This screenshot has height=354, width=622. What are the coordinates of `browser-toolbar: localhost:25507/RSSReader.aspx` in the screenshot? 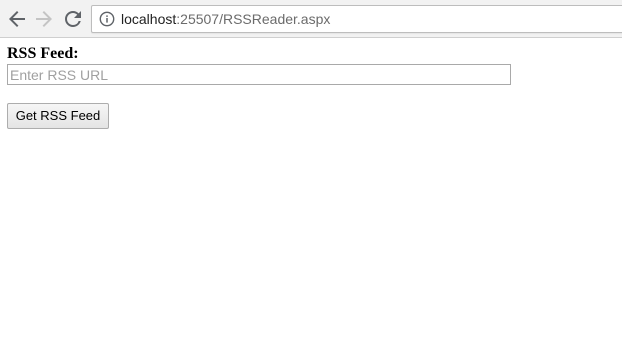 It's located at (311, 19).